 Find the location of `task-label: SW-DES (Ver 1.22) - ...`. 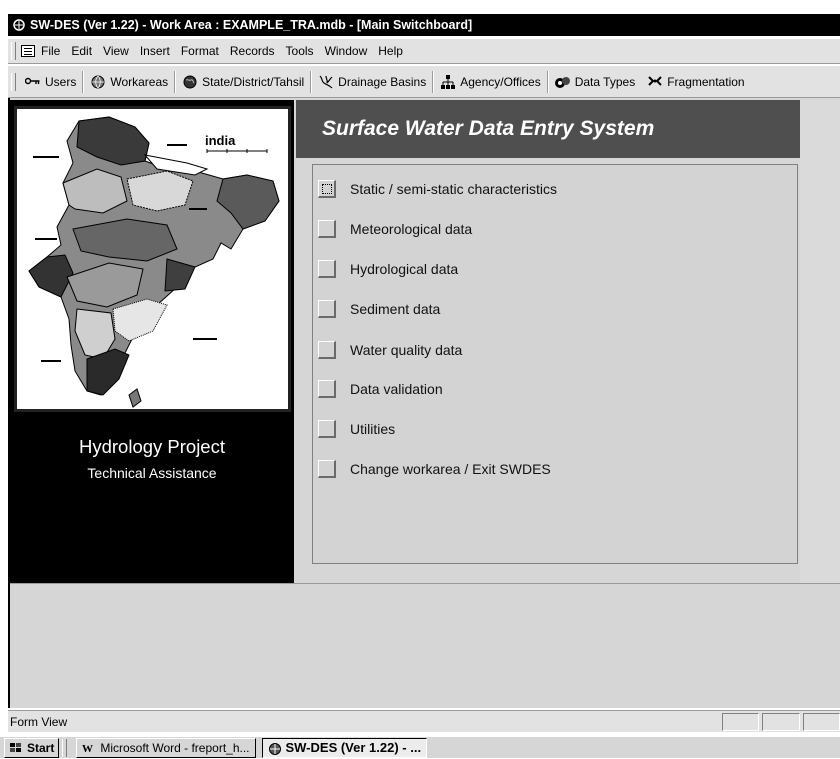

task-label: SW-DES (Ver 1.22) - ... is located at coordinates (353, 747).